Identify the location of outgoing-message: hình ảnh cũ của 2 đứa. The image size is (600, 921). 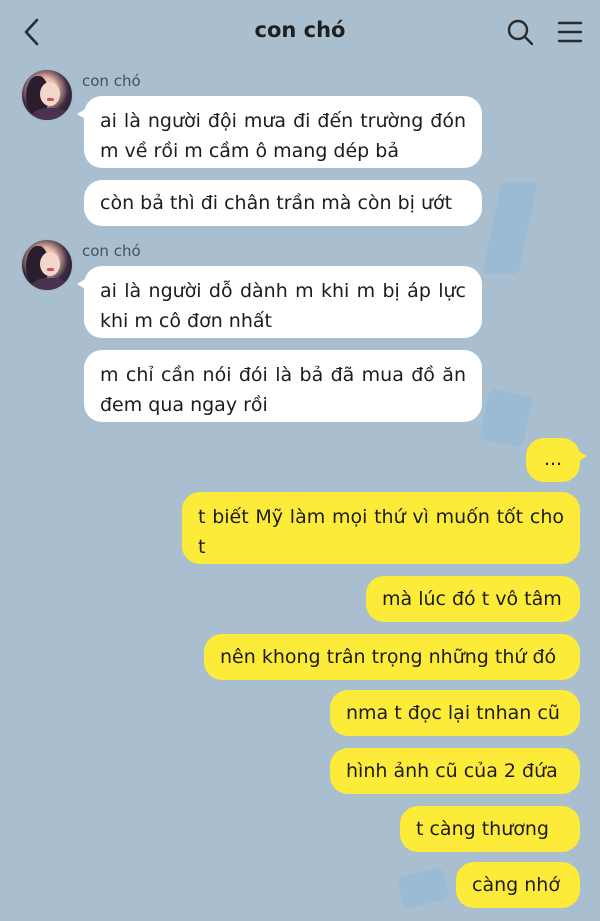
(455, 771).